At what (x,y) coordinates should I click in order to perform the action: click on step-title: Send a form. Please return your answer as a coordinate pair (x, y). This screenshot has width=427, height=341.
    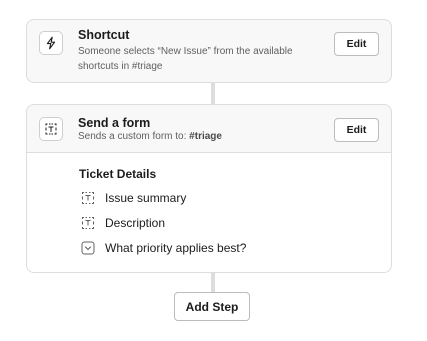
    Looking at the image, I should click on (114, 123).